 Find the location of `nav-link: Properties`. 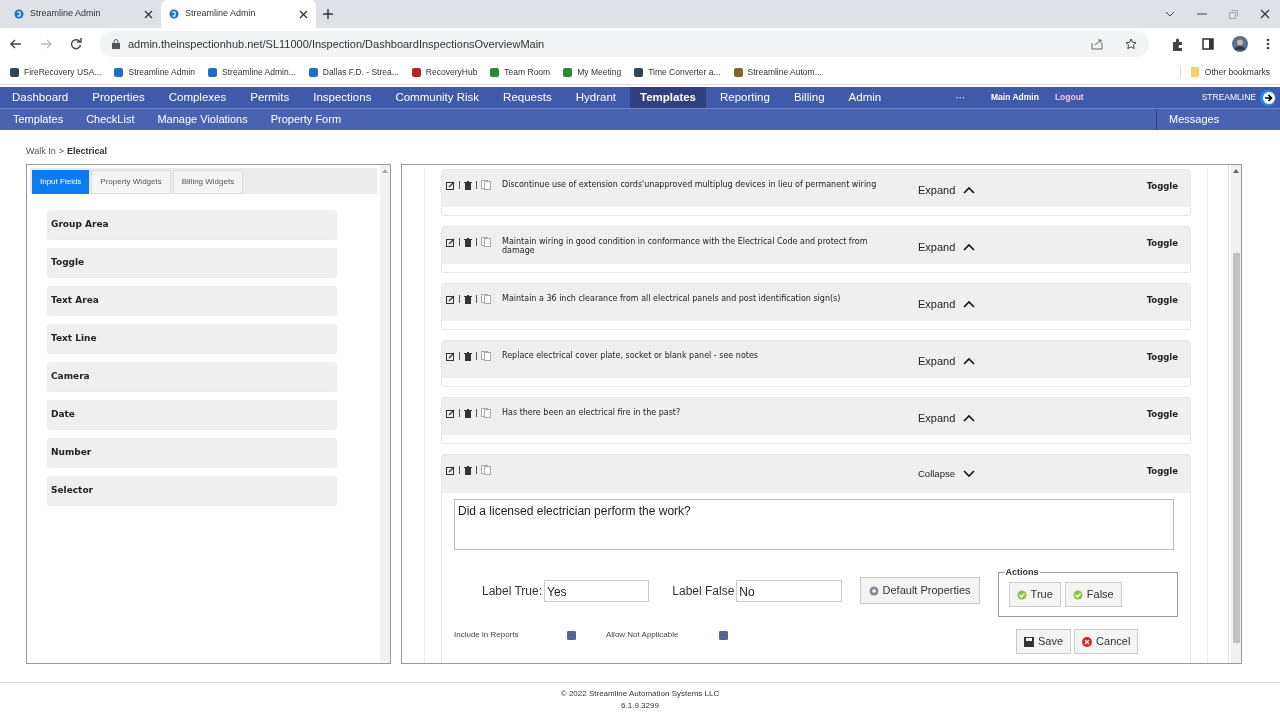

nav-link: Properties is located at coordinates (118, 97).